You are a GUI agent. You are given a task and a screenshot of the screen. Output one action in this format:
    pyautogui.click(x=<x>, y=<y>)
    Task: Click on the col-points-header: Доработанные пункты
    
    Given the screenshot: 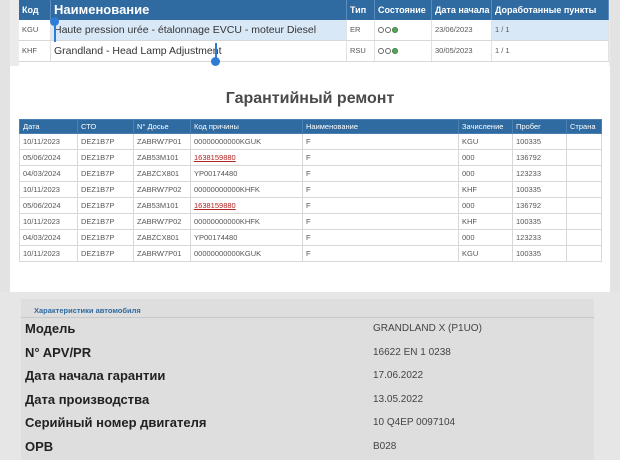 What is the action you would take?
    pyautogui.click(x=550, y=10)
    